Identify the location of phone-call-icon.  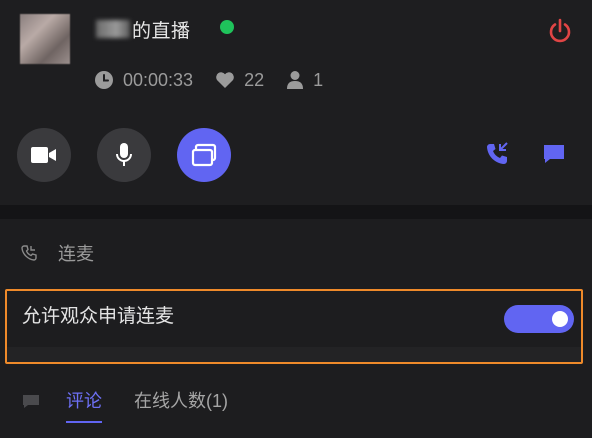
(497, 153).